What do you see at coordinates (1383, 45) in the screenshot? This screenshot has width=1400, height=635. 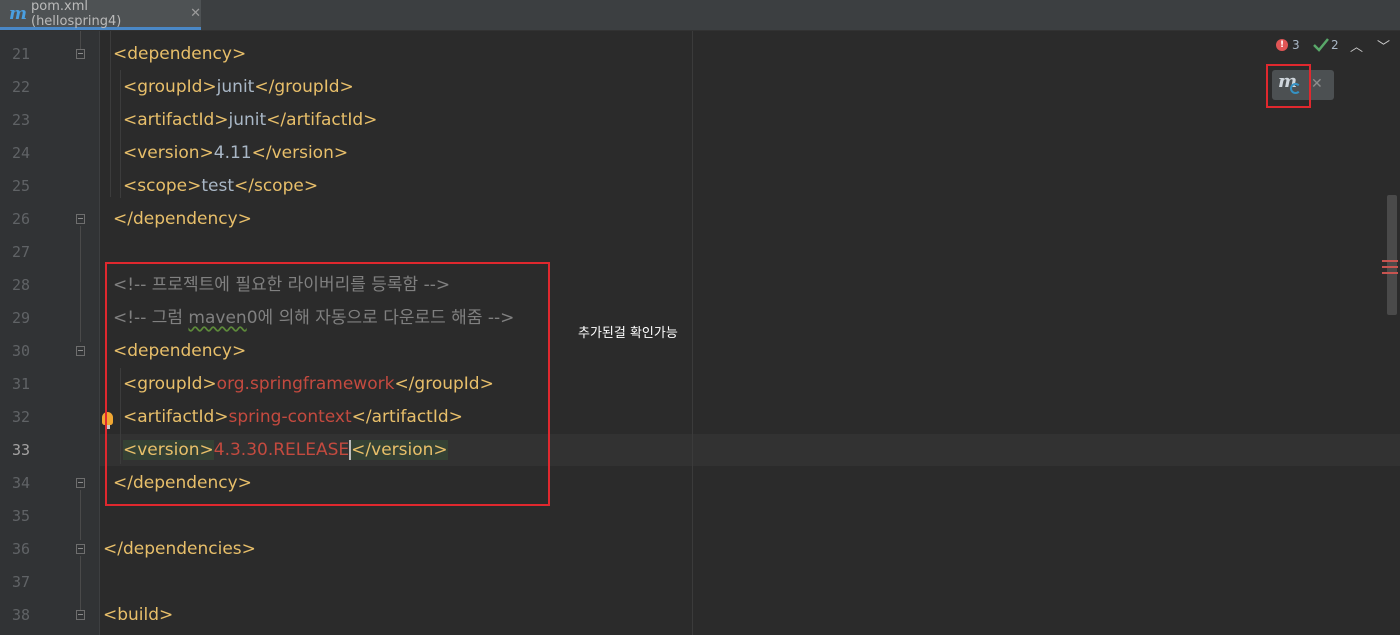 I see `chevron-down-icon: ﹀` at bounding box center [1383, 45].